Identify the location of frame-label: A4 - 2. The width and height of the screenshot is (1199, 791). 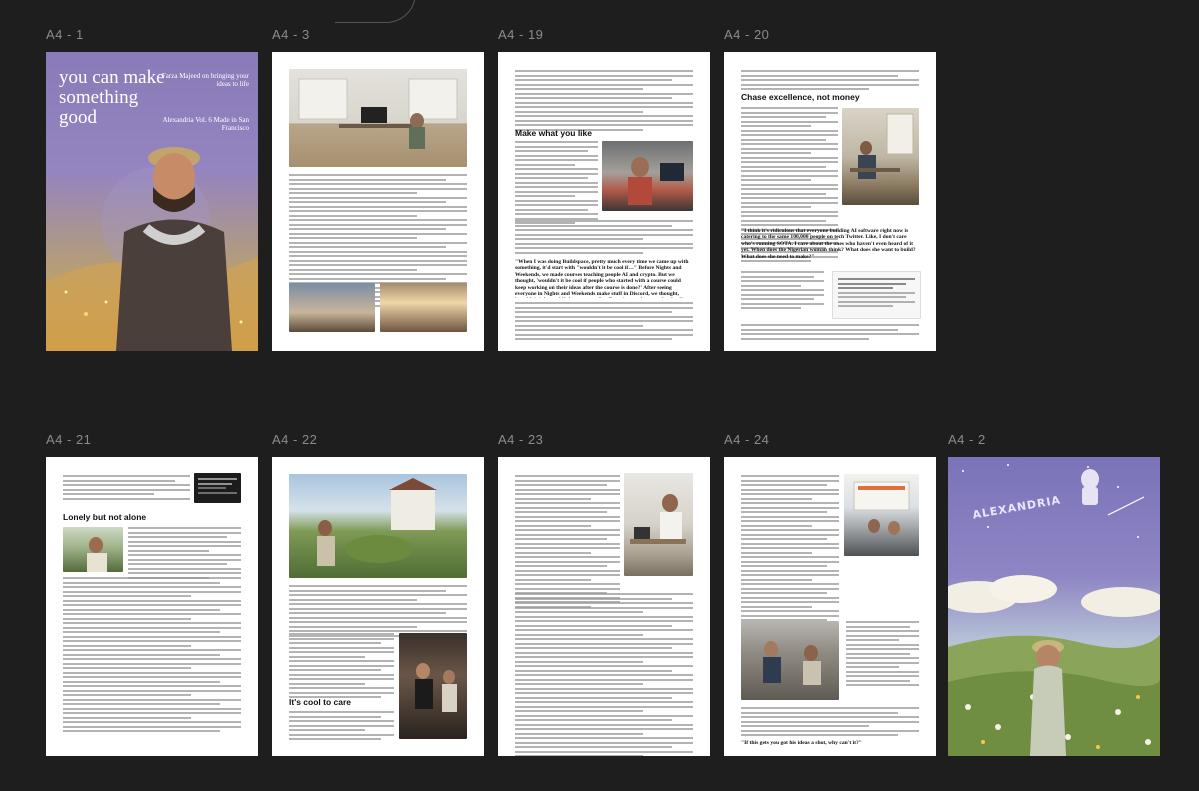
(967, 439).